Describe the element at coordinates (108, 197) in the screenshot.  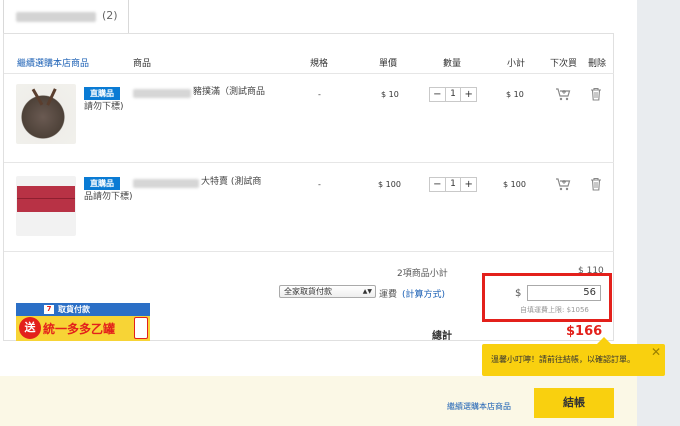
I see `product-name-line2: 品請勿下標)` at that location.